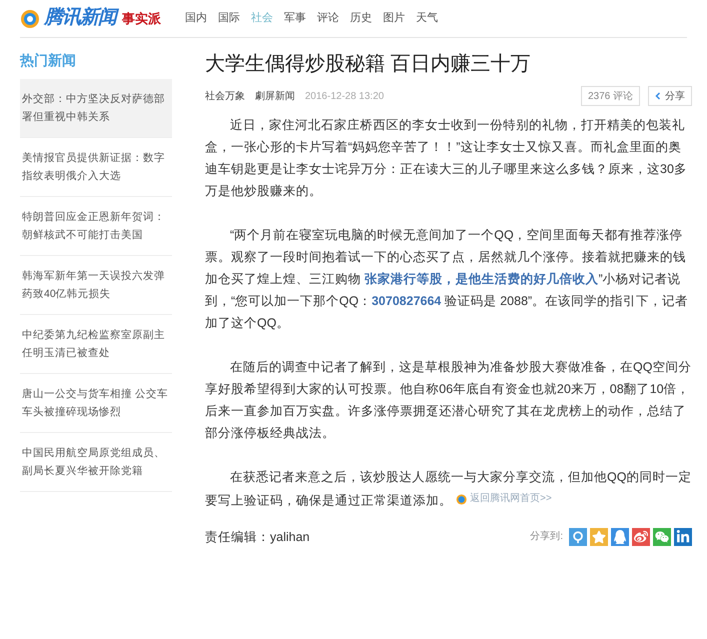  Describe the element at coordinates (344, 97) in the screenshot. I see `article-meta: 2016-12-28 13:20` at that location.